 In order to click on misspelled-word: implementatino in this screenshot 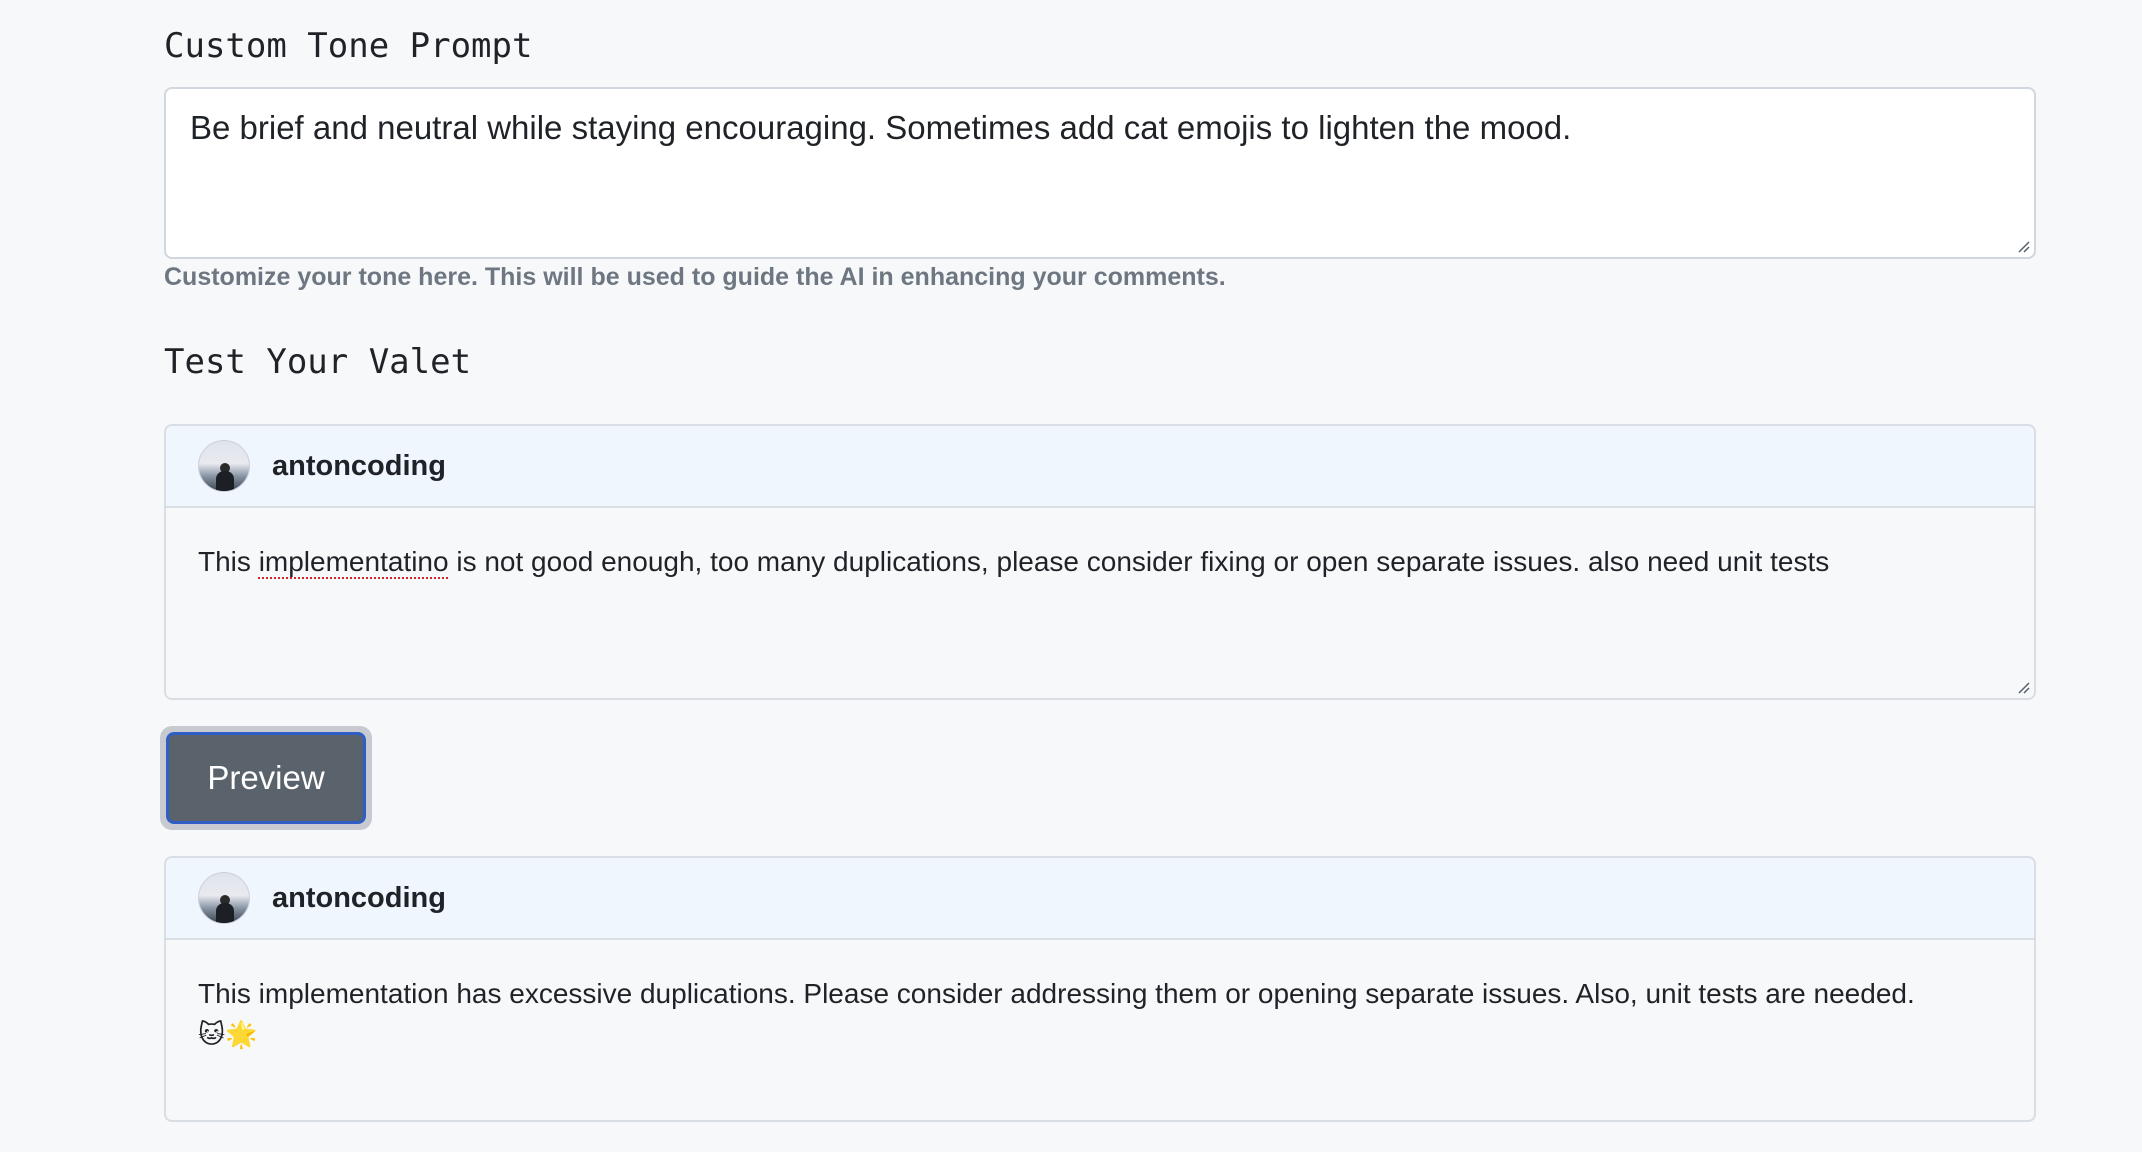, I will do `click(353, 561)`.